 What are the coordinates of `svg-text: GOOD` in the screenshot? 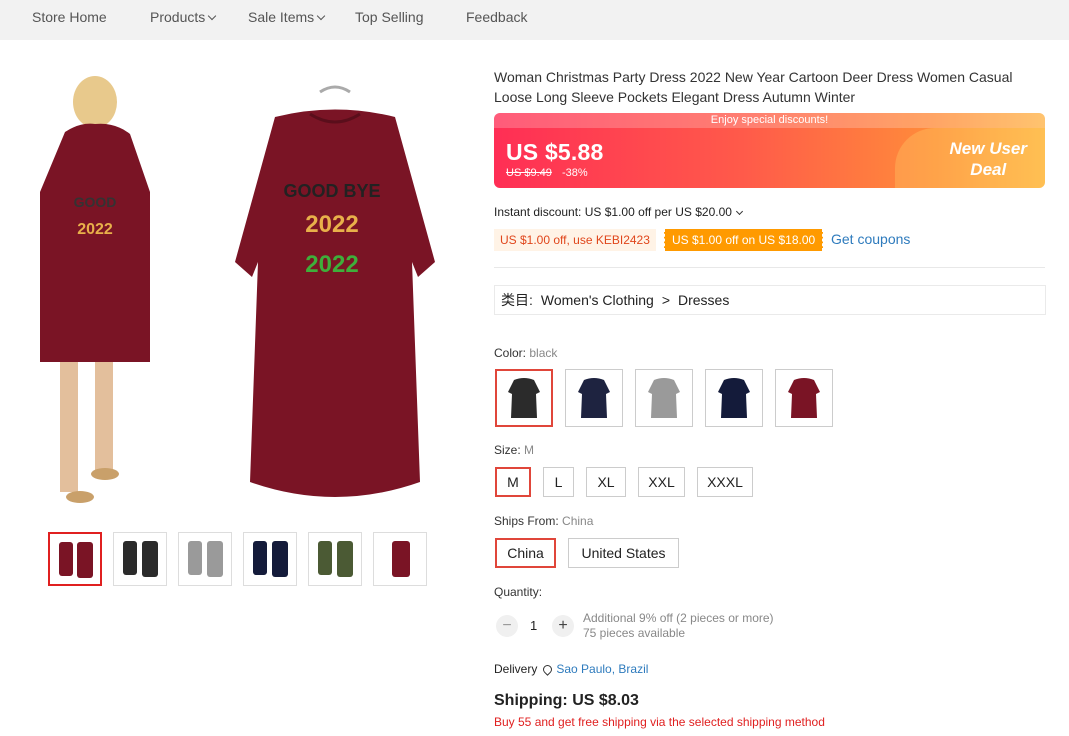 It's located at (95, 202).